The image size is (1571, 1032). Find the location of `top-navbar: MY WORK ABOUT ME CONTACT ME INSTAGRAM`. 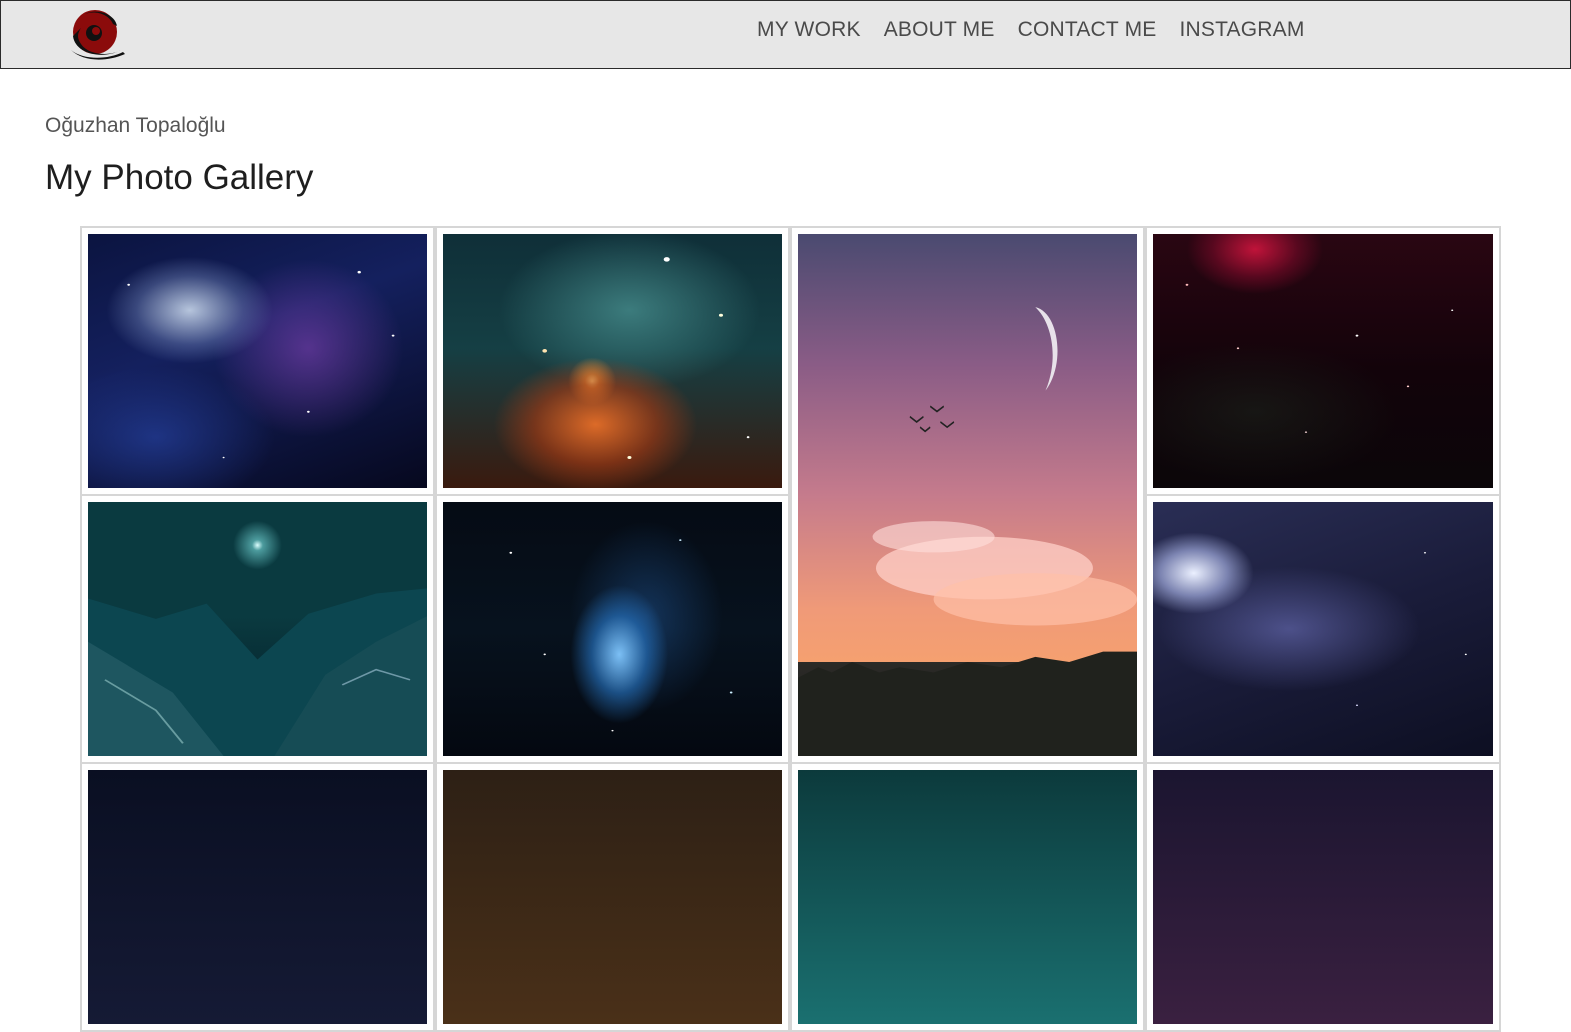

top-navbar: MY WORK ABOUT ME CONTACT ME INSTAGRAM is located at coordinates (785, 34).